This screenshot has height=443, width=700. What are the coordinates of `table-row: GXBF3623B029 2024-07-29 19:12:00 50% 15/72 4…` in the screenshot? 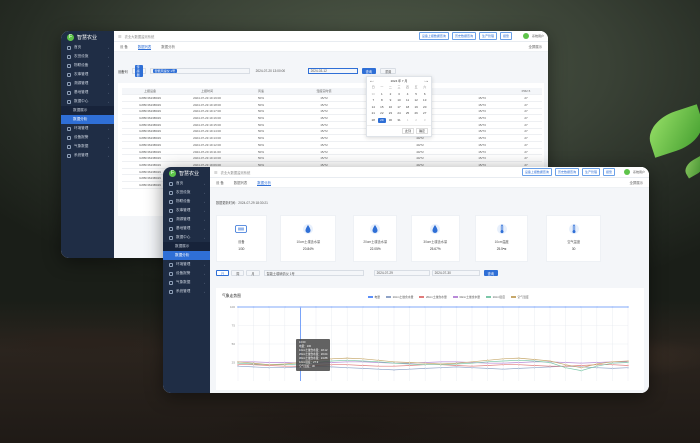 It's located at (332, 145).